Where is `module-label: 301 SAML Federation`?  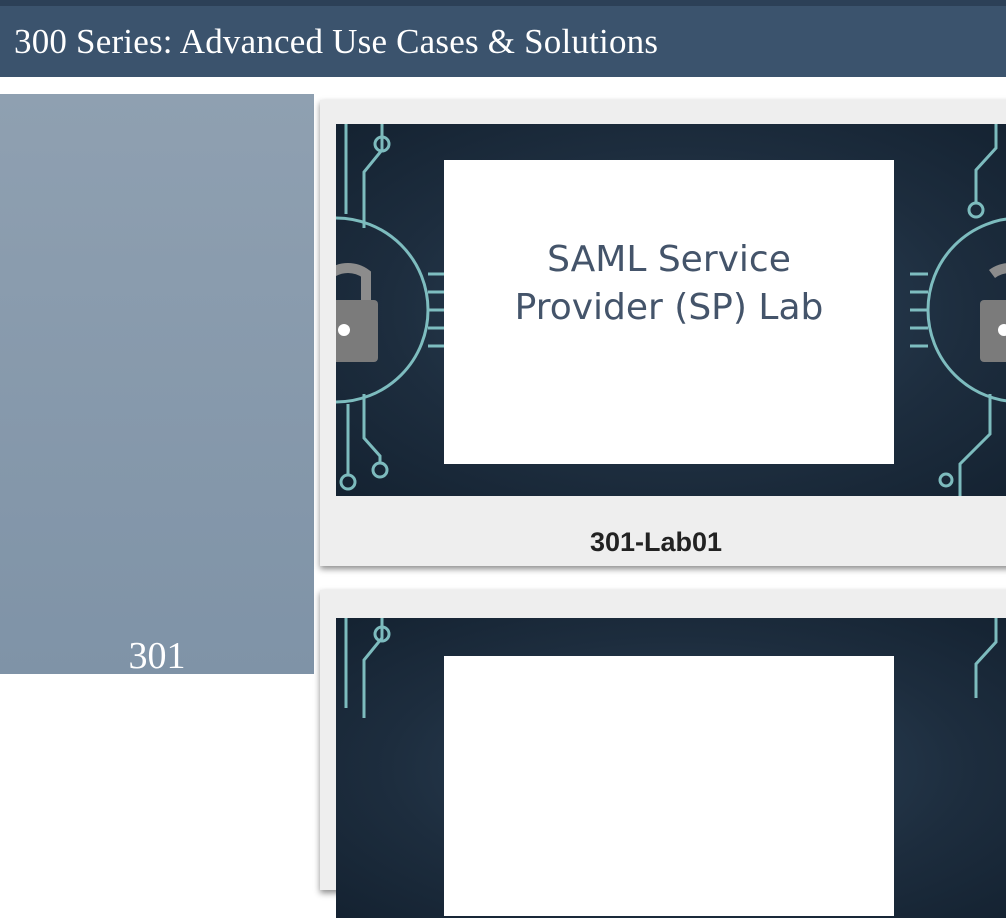 module-label: 301 SAML Federation is located at coordinates (157, 680).